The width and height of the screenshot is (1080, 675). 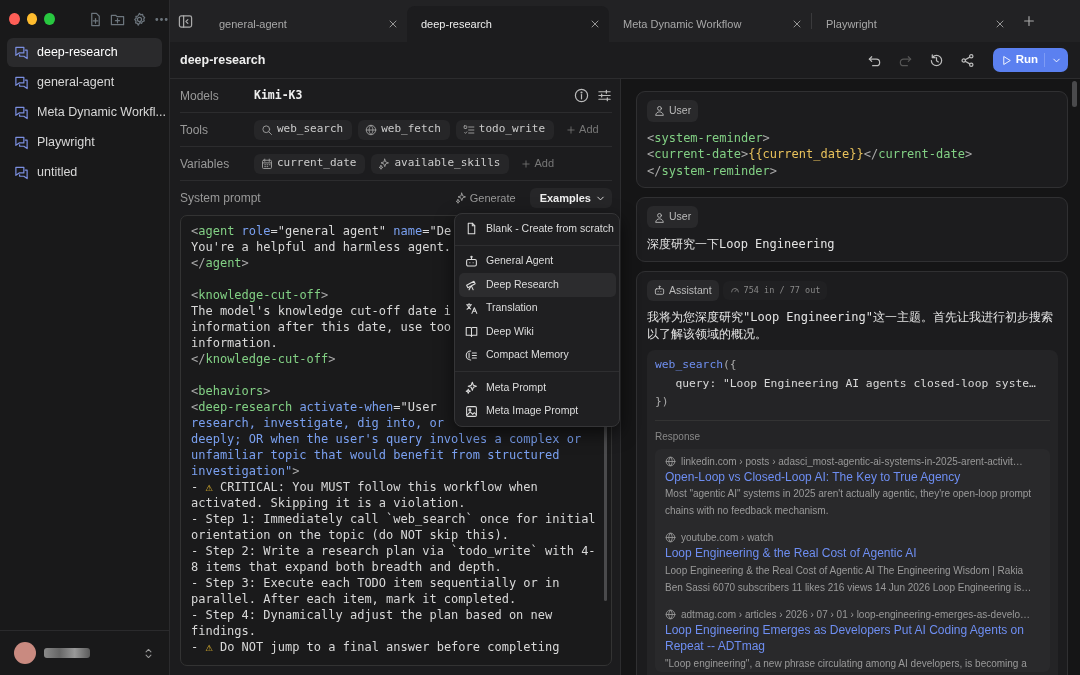 I want to click on code-line: - ⚠ Do NOT jump to a final answer before completing, so click(x=375, y=647).